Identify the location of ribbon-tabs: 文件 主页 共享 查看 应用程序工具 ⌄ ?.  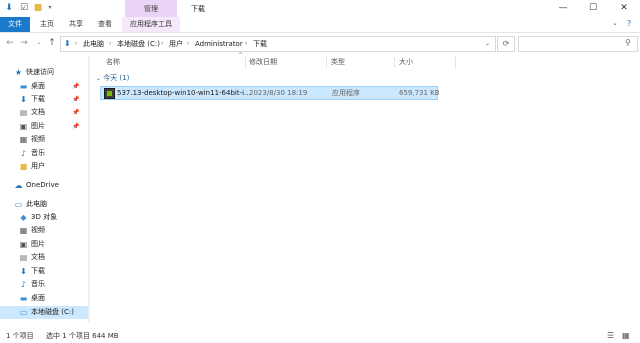
(320, 25).